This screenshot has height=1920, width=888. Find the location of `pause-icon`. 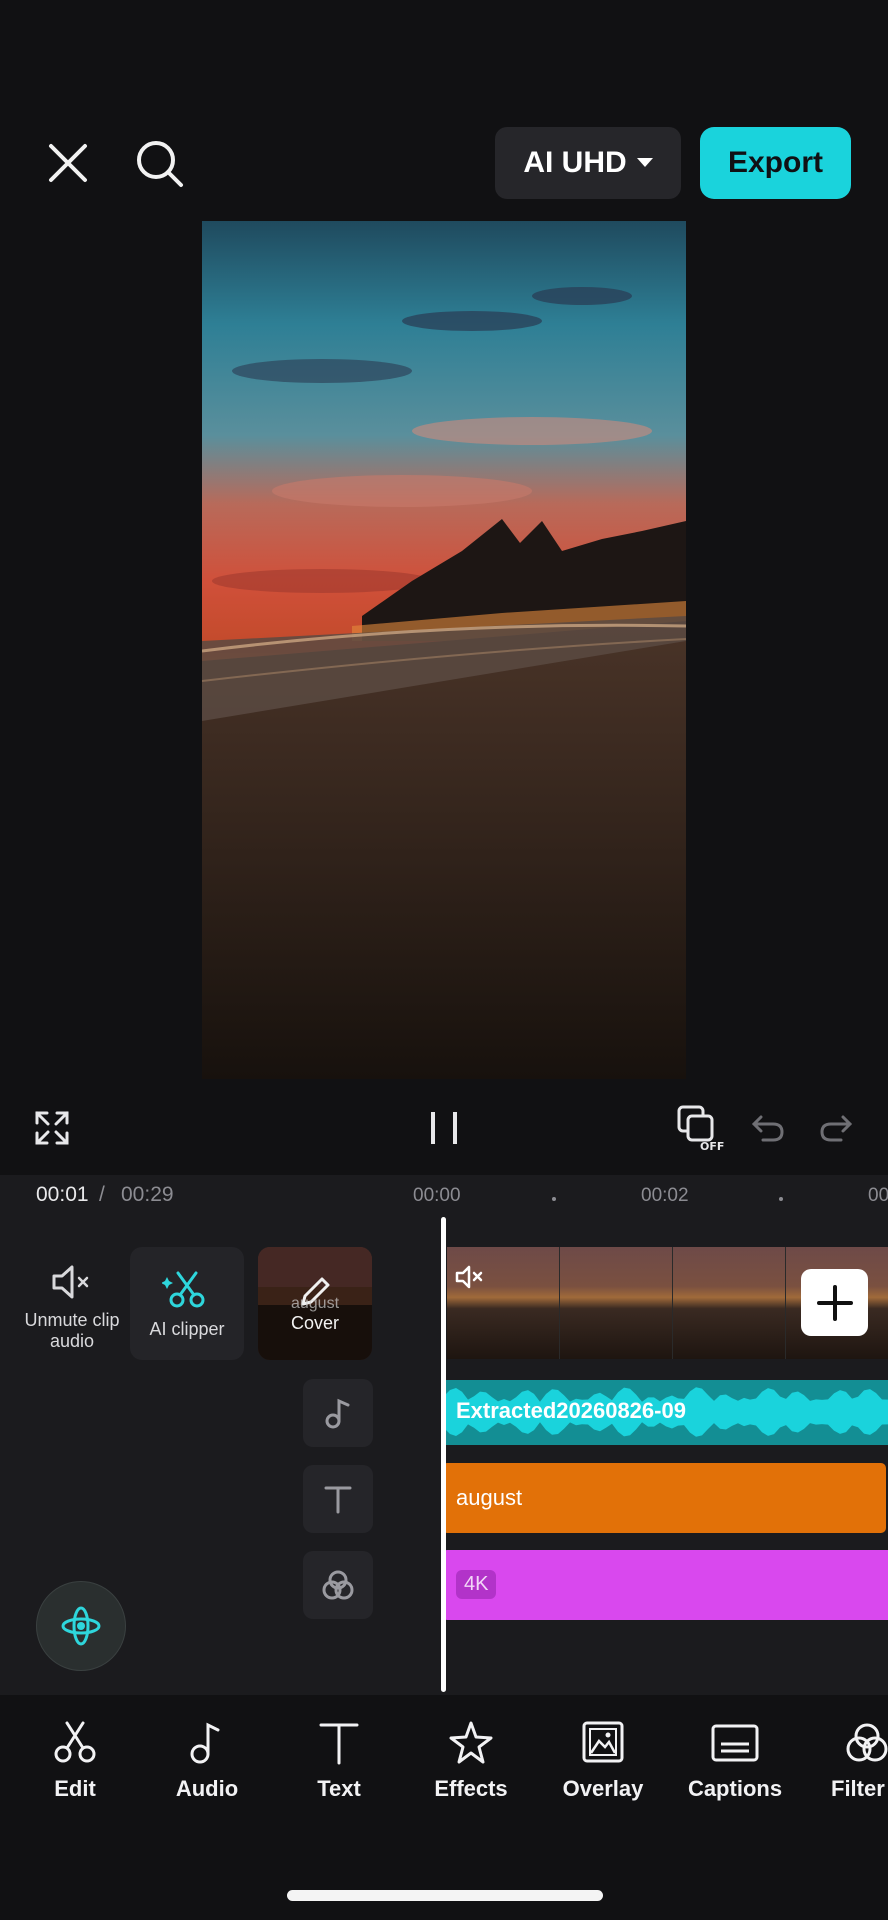

pause-icon is located at coordinates (444, 1128).